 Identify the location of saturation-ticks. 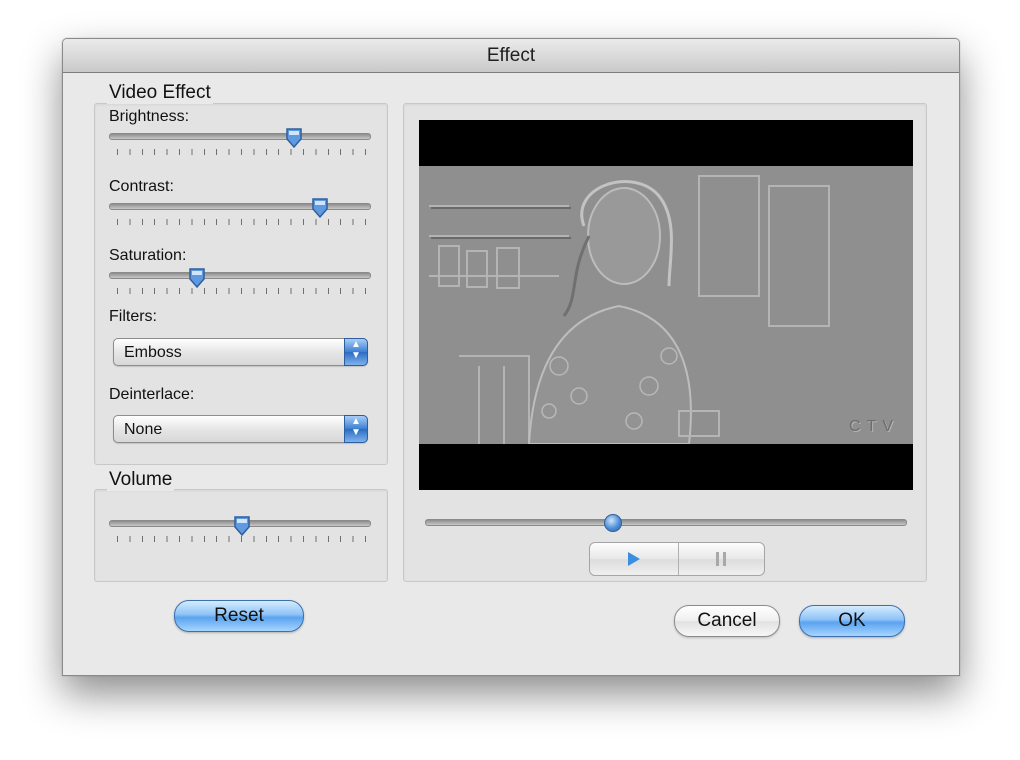
(242, 291).